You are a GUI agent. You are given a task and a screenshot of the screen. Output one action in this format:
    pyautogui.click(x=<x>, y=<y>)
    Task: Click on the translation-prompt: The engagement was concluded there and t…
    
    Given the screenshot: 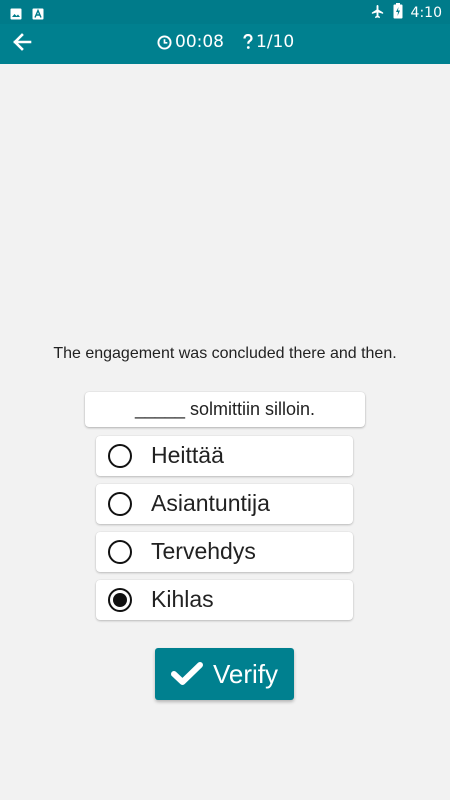 What is the action you would take?
    pyautogui.click(x=225, y=353)
    